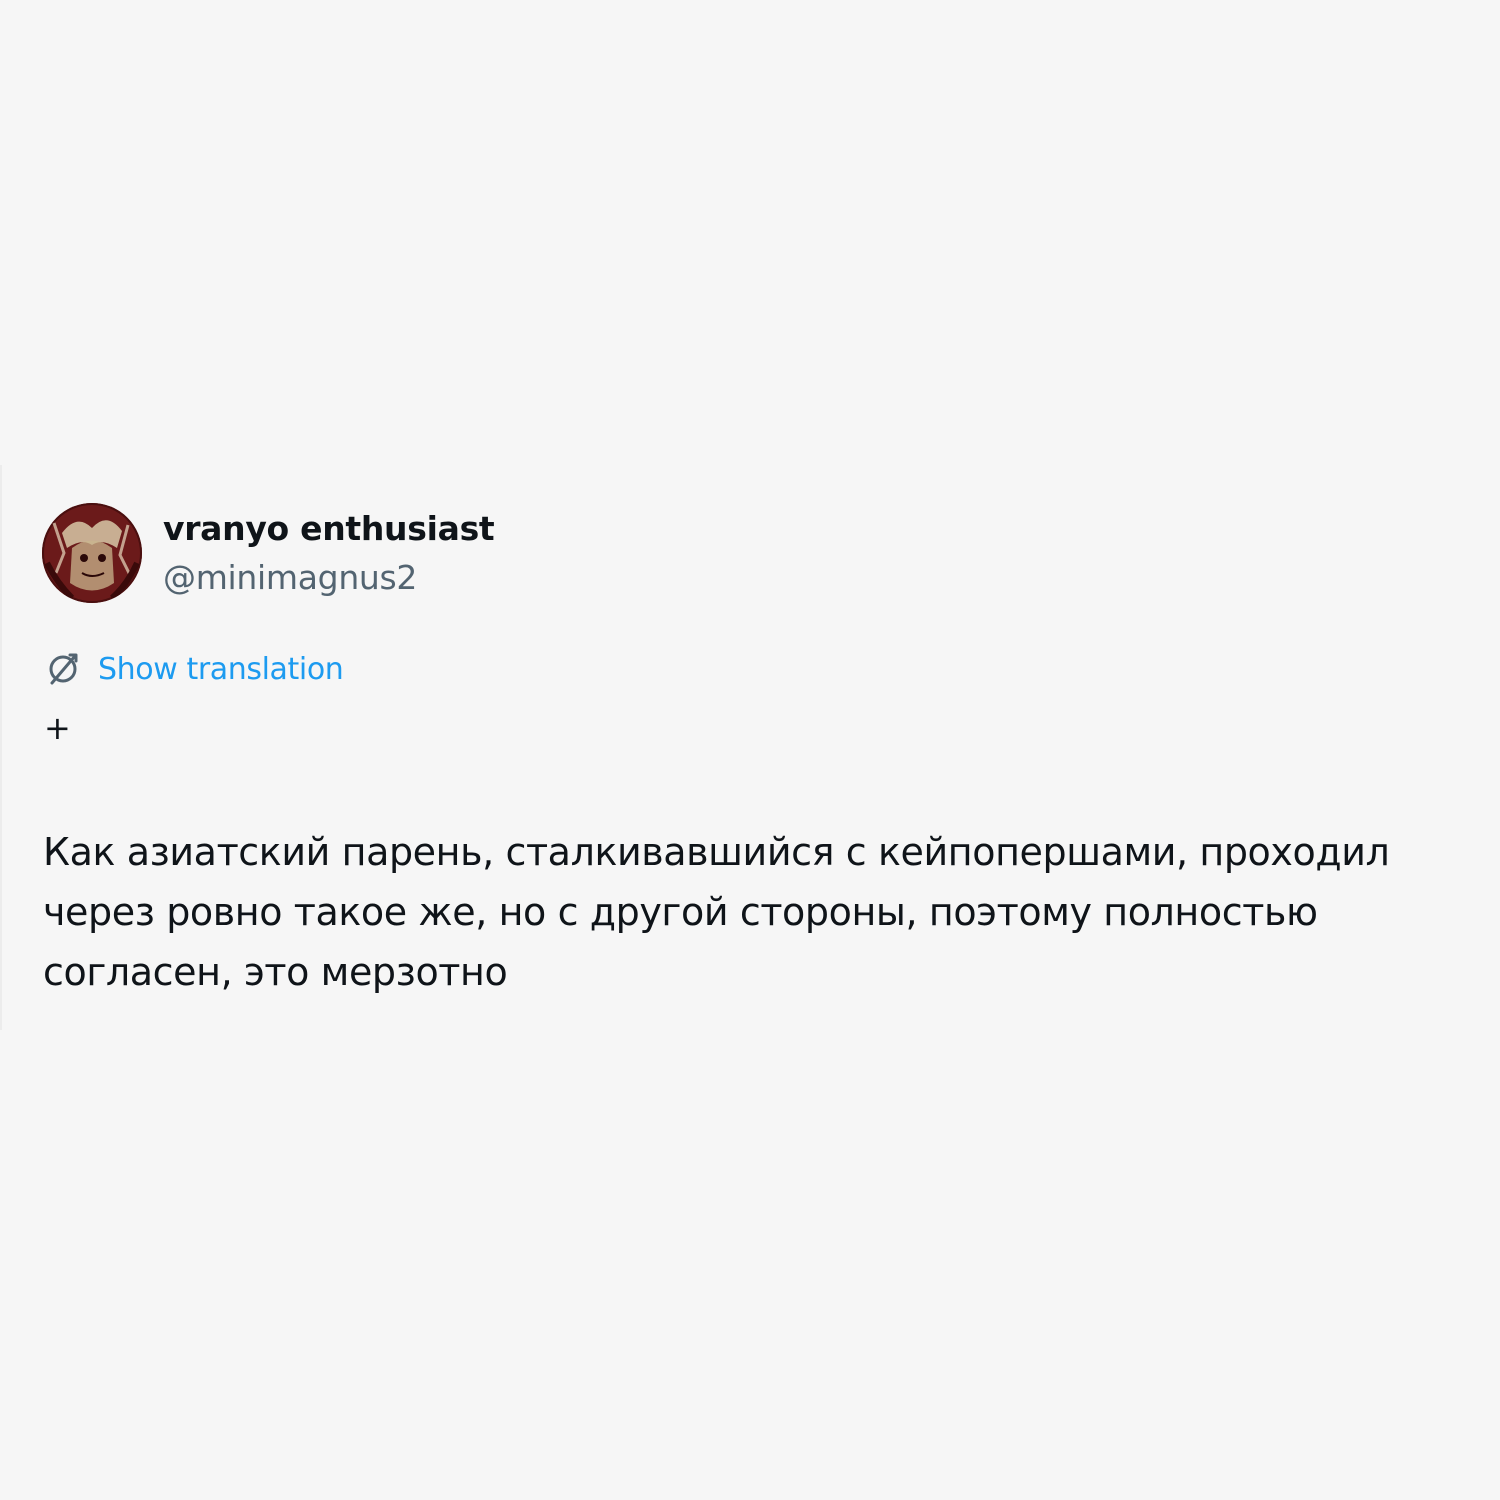  I want to click on show-translation-button: Show translation, so click(194, 669).